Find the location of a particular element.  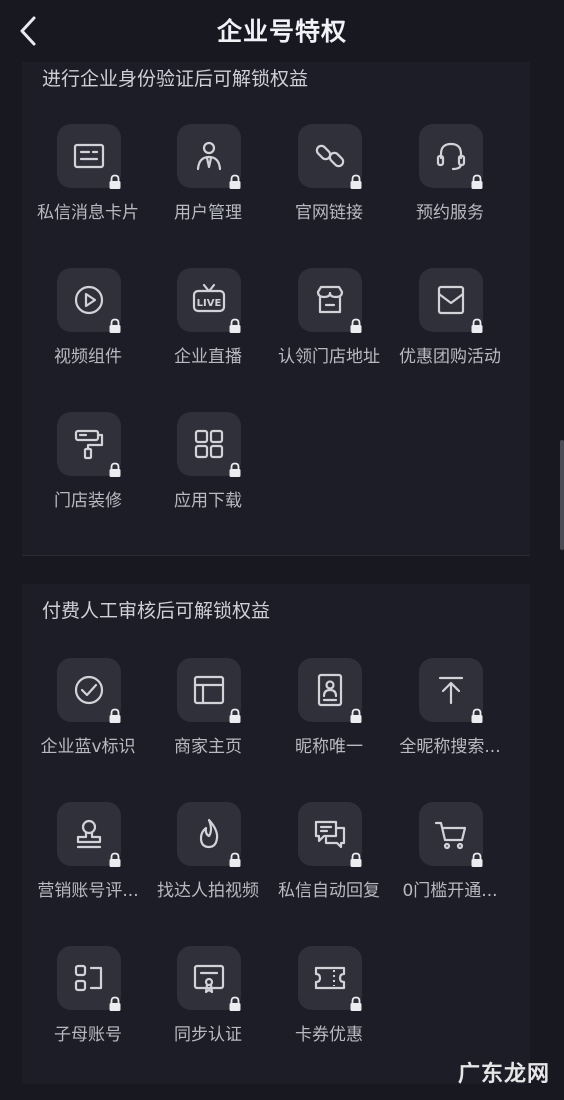

coupon-envelope-icon is located at coordinates (451, 300).